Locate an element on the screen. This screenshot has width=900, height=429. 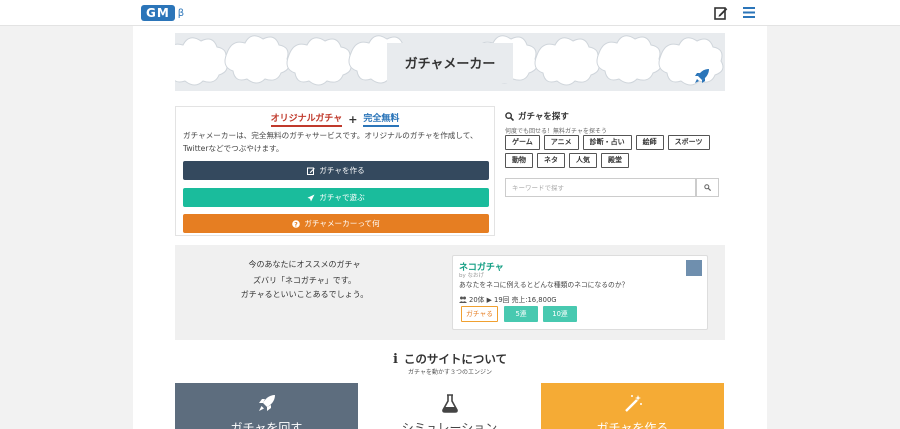
feature-rotate-label: ガチャを回す is located at coordinates (266, 425).